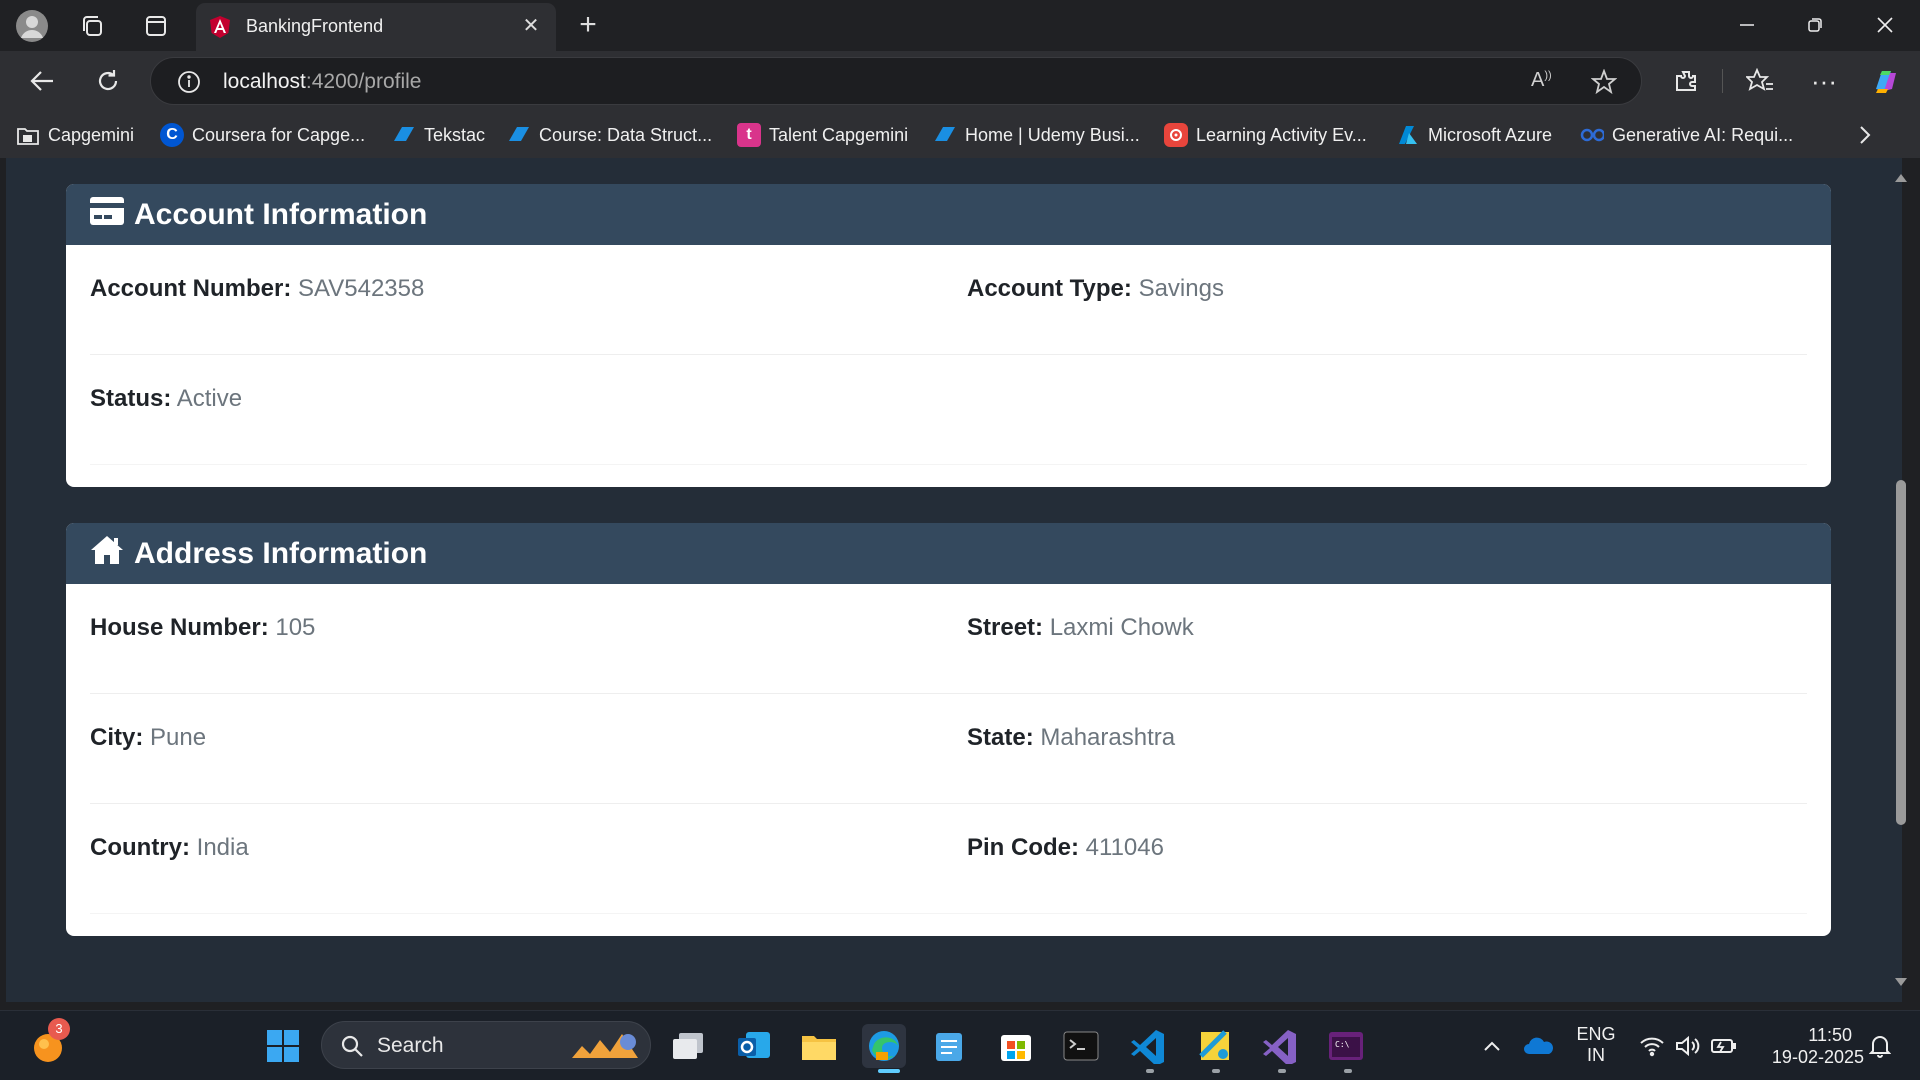 The width and height of the screenshot is (1920, 1080). Describe the element at coordinates (1901, 178) in the screenshot. I see `scroll-up-arrow-icon` at that location.